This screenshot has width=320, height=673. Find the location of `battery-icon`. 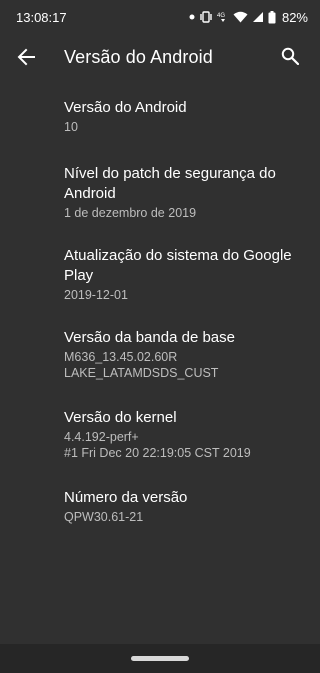

battery-icon is located at coordinates (272, 17).